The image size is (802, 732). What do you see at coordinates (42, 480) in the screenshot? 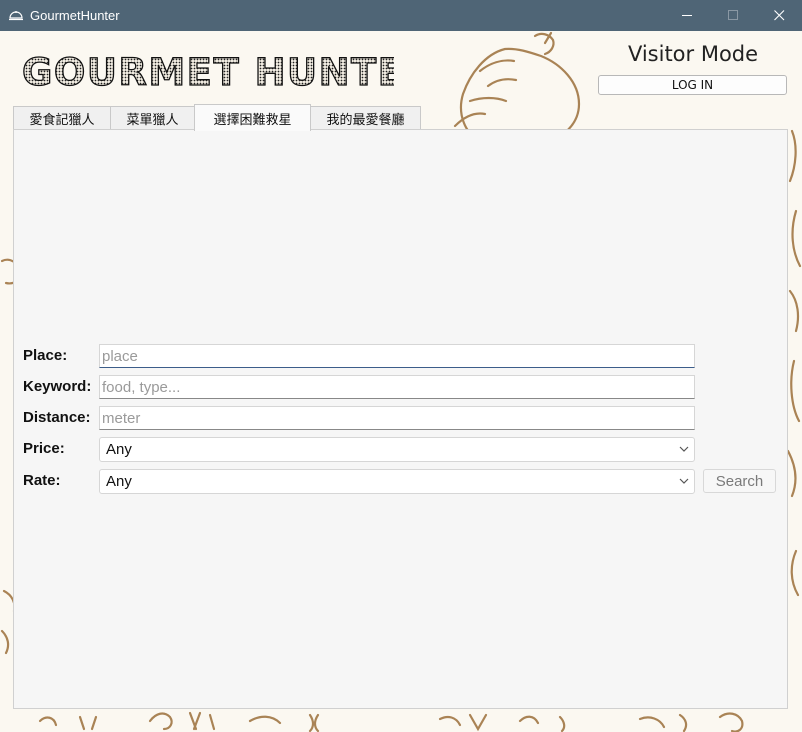
I see `rate-label: Rate:` at bounding box center [42, 480].